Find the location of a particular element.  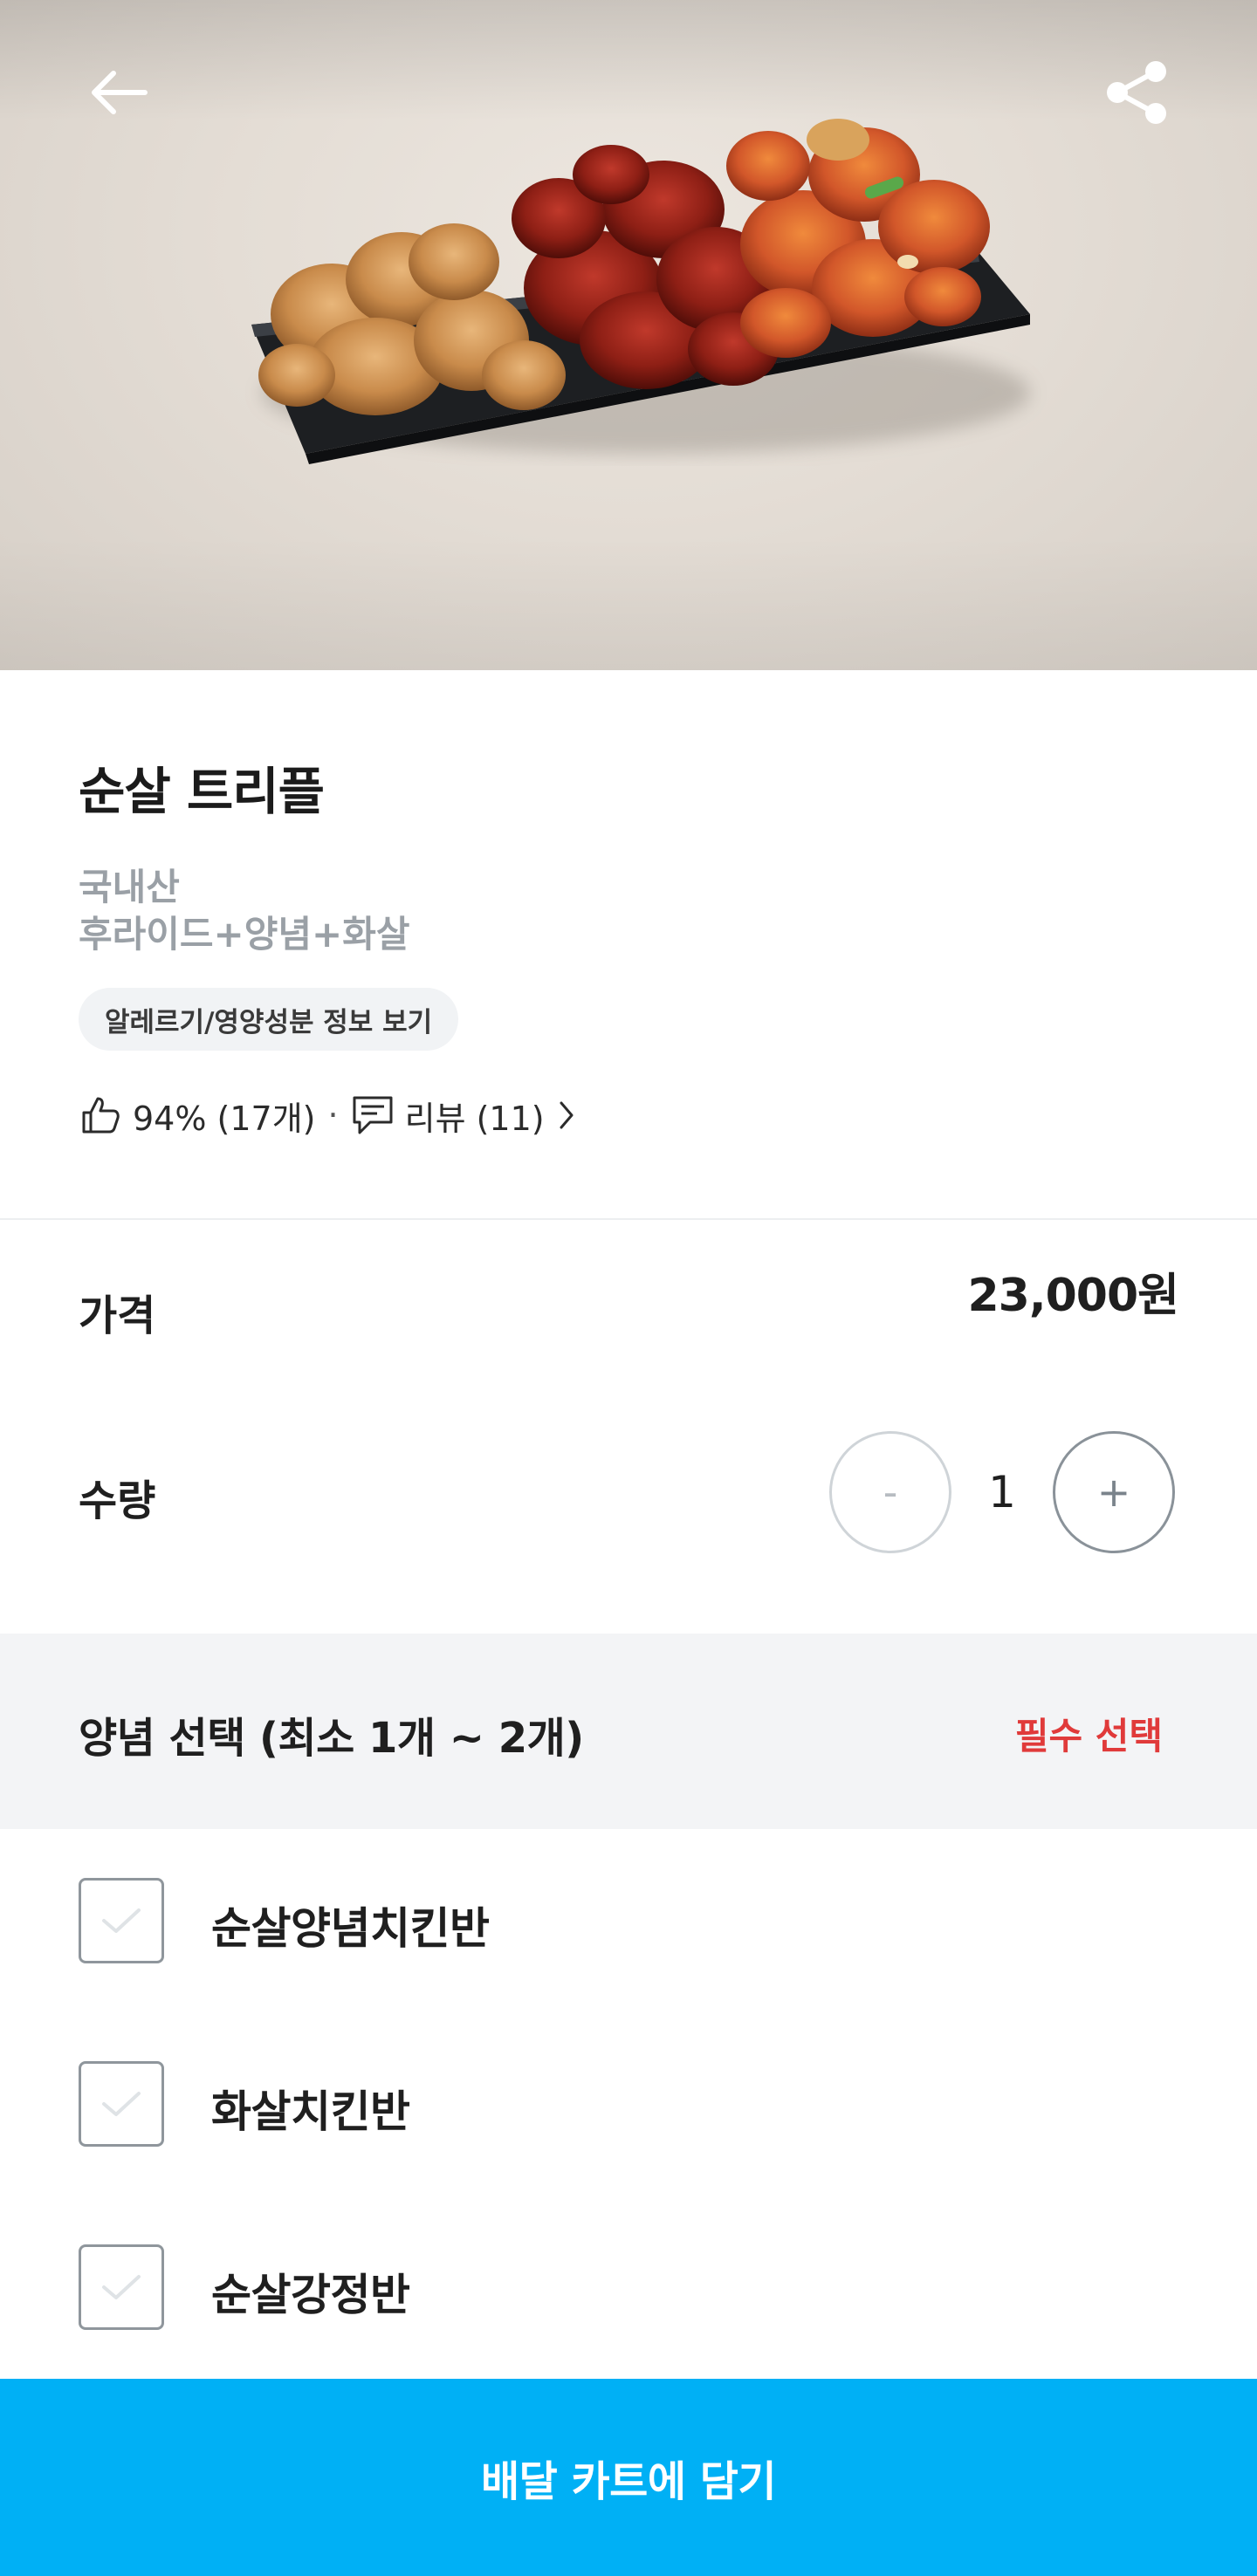

origin-text: 국내산 is located at coordinates (129, 887).